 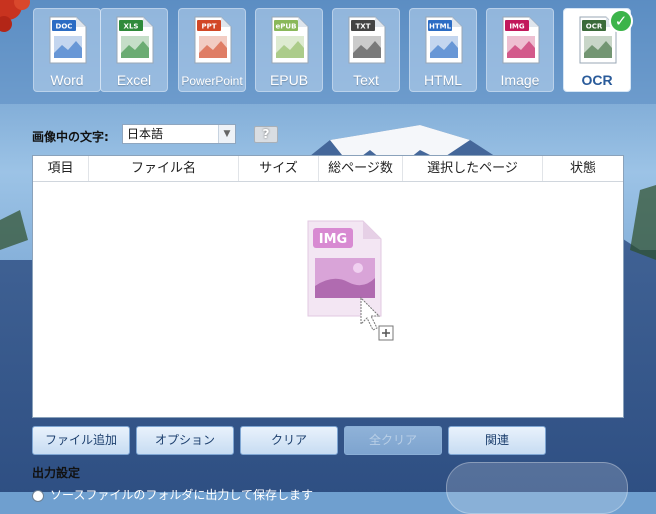 What do you see at coordinates (70, 137) in the screenshot?
I see `language-label: 画像中の文字:` at bounding box center [70, 137].